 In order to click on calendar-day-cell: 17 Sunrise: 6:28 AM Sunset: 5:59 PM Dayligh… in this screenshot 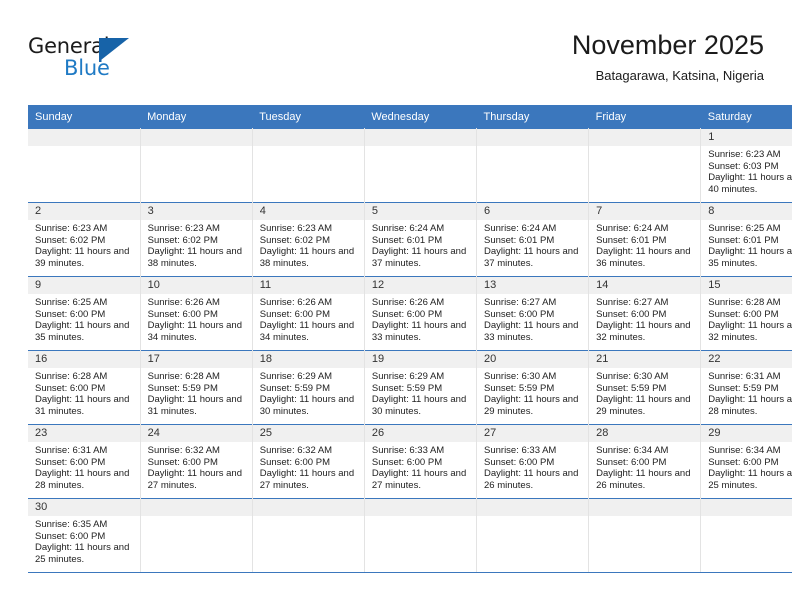, I will do `click(196, 387)`.